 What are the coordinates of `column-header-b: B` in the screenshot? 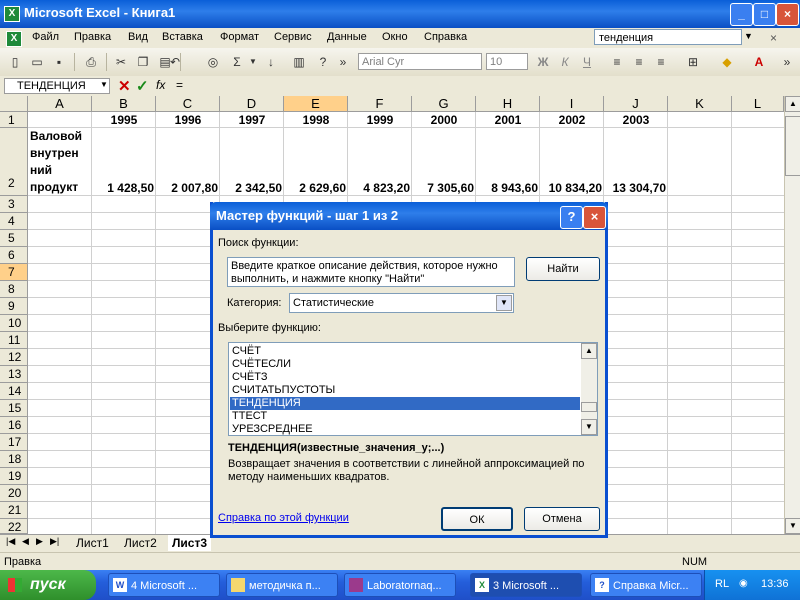 It's located at (124, 104).